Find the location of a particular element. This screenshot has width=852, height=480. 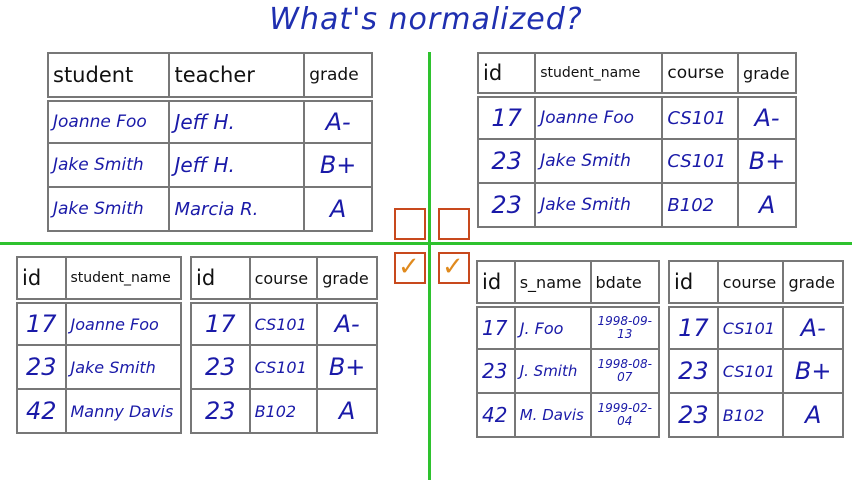

table-row: 23 J. Smith 1998-08-07 is located at coordinates (568, 371).